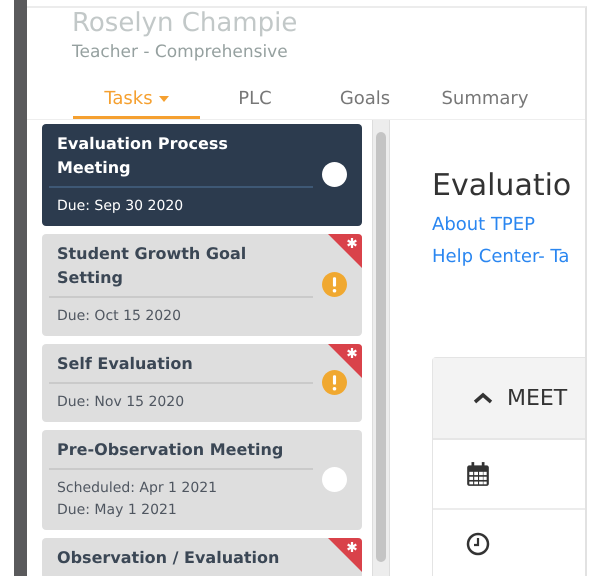  Describe the element at coordinates (365, 103) in the screenshot. I see `nav-tab: Goals` at that location.